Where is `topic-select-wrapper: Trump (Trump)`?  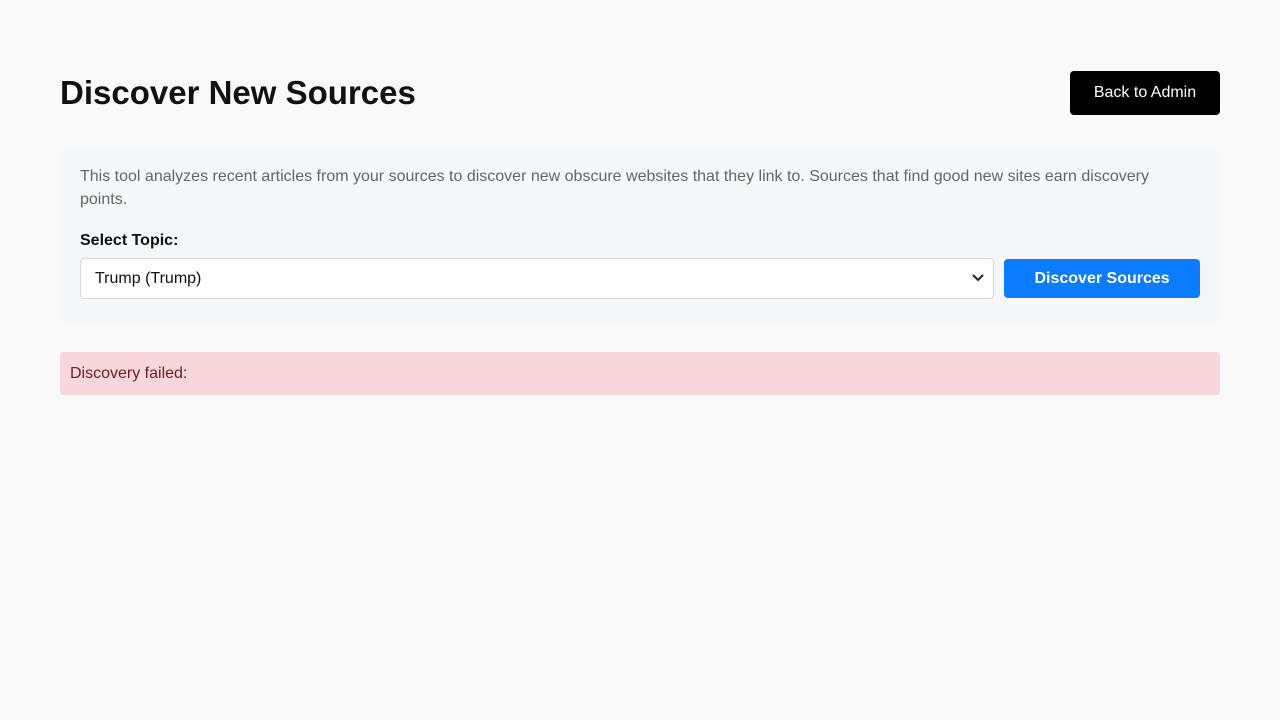
topic-select-wrapper: Trump (Trump) is located at coordinates (537, 278).